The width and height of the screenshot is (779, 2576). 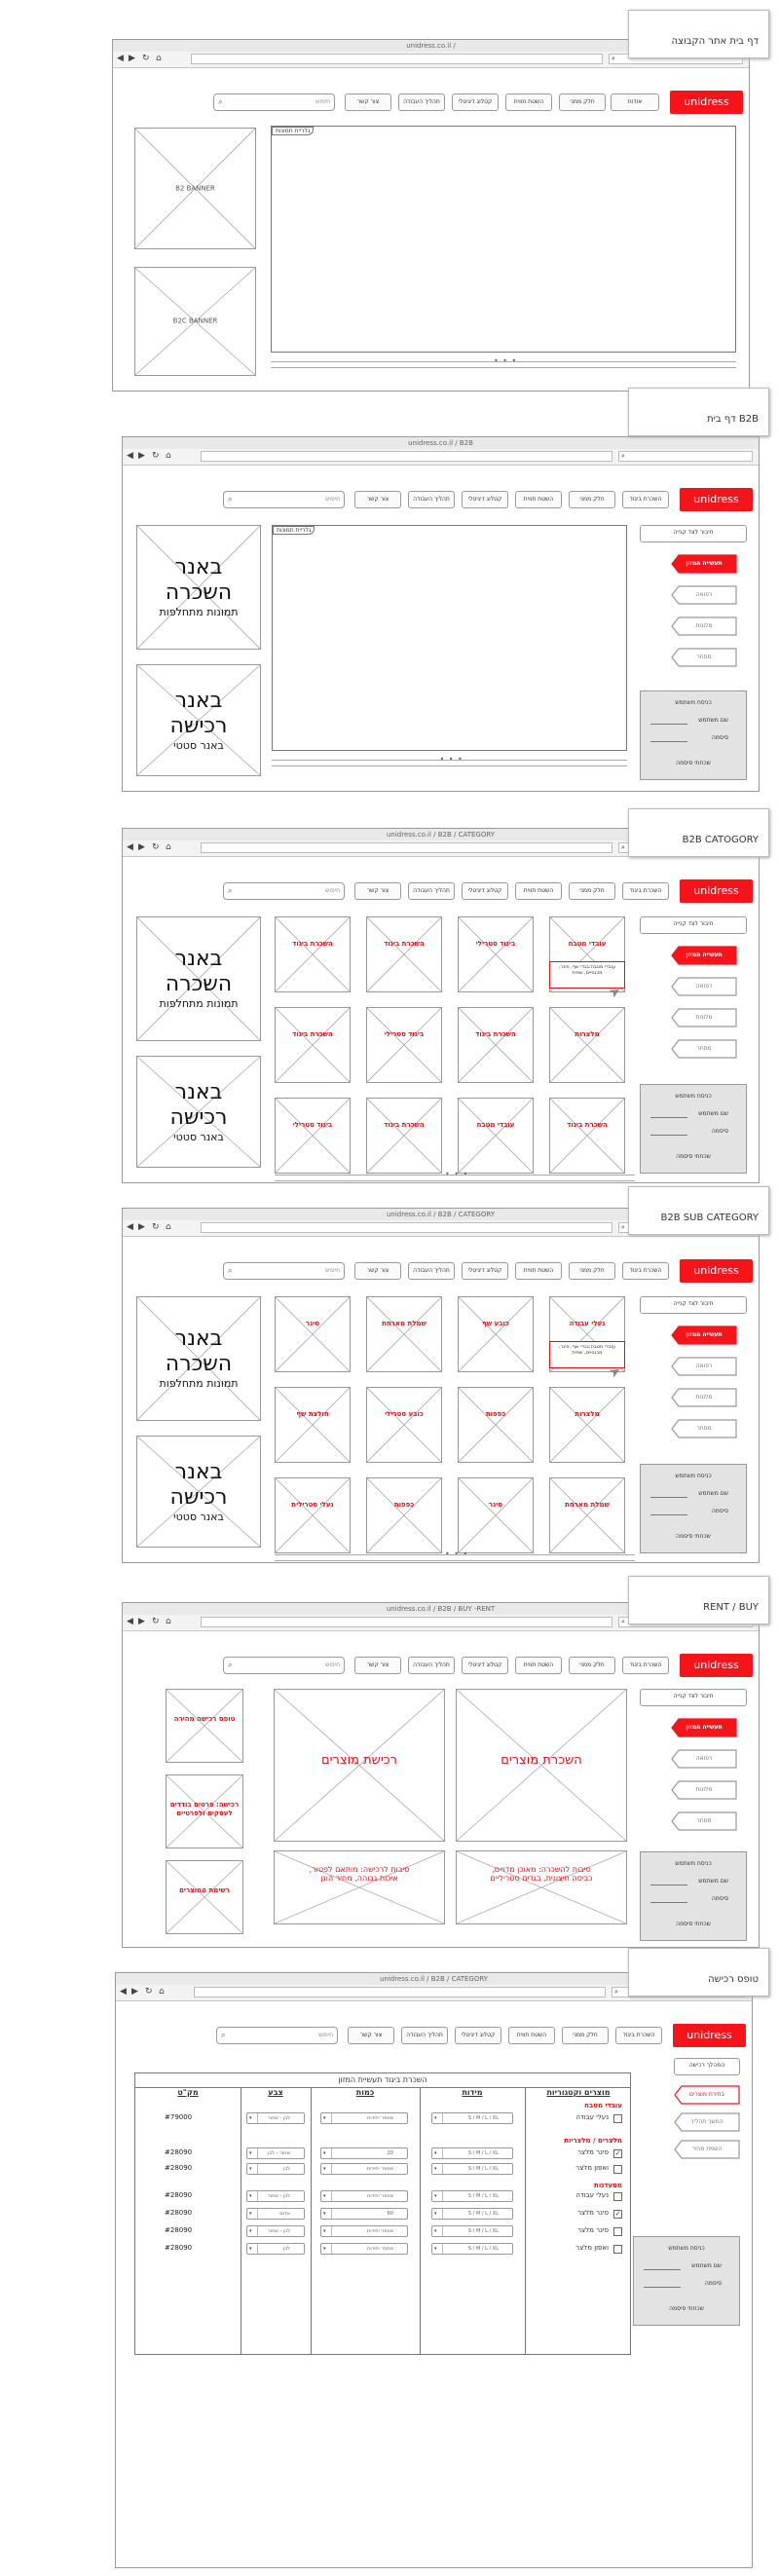 I want to click on category-tile: נעלי סטרילית, so click(x=313, y=1515).